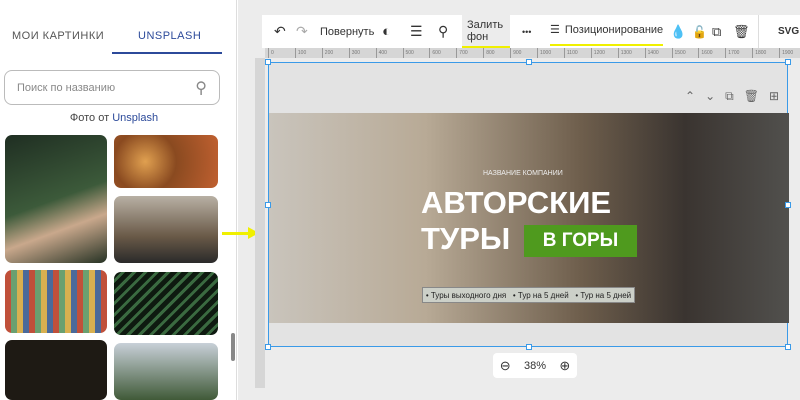 The height and width of the screenshot is (400, 800). What do you see at coordinates (758, 31) in the screenshot?
I see `divider` at bounding box center [758, 31].